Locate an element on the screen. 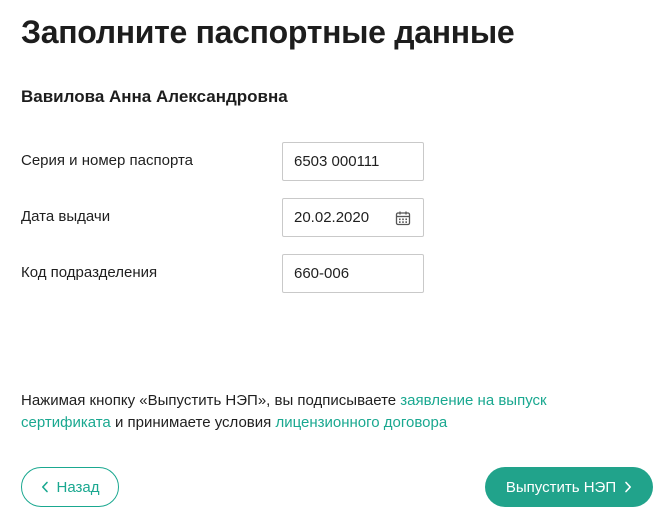 The image size is (670, 523). issue-date-label: Дата выдачи is located at coordinates (66, 216).